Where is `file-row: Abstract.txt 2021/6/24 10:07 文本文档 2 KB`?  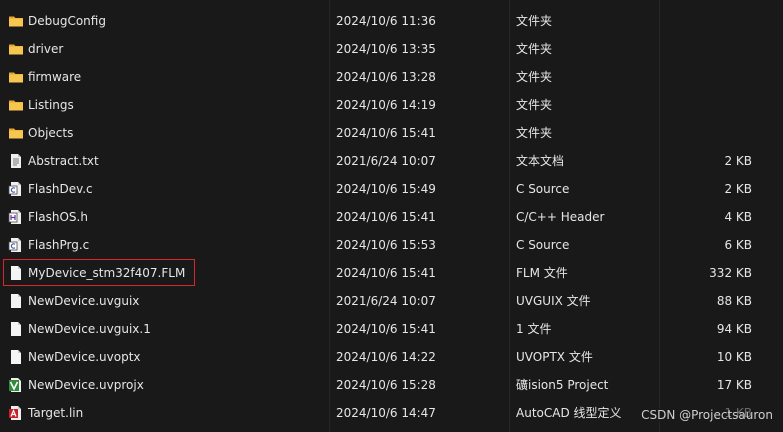 file-row: Abstract.txt 2021/6/24 10:07 文本文档 2 KB is located at coordinates (391, 161).